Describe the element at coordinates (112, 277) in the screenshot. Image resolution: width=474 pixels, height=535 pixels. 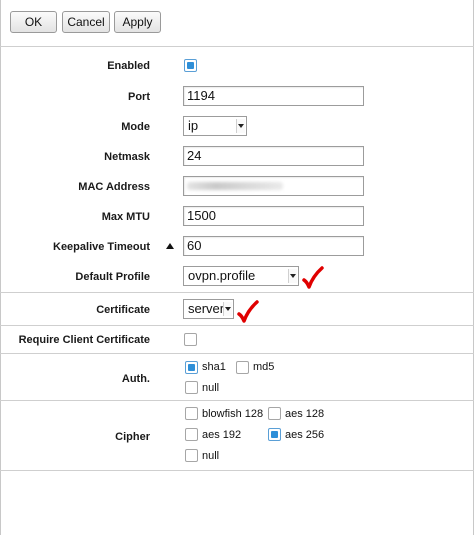
I see `default-profile-label: Default Profile` at that location.